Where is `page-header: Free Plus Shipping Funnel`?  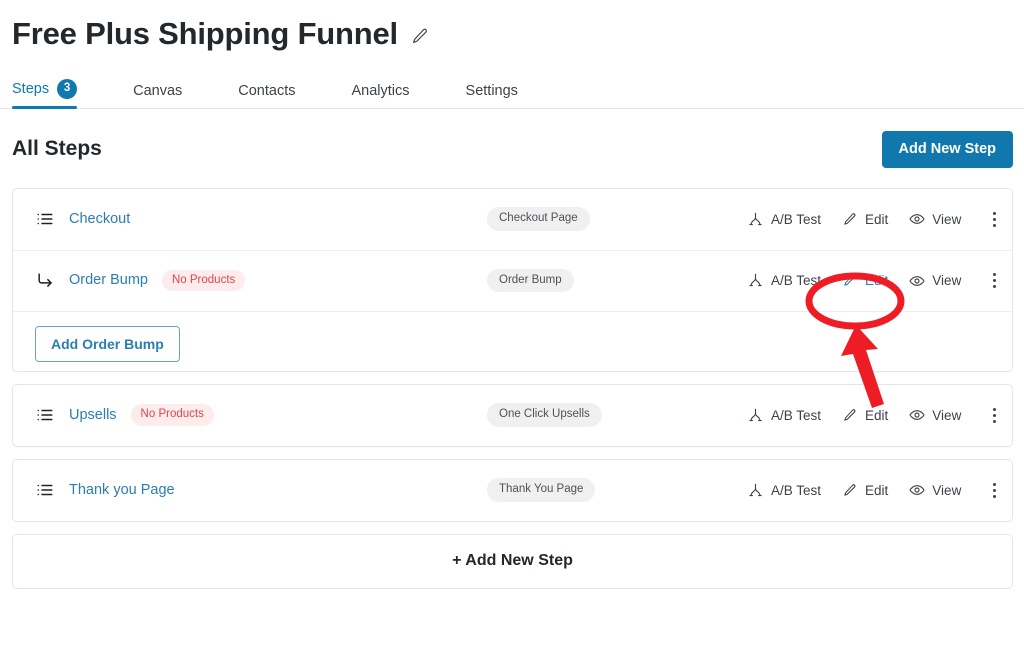 page-header: Free Plus Shipping Funnel is located at coordinates (512, 27).